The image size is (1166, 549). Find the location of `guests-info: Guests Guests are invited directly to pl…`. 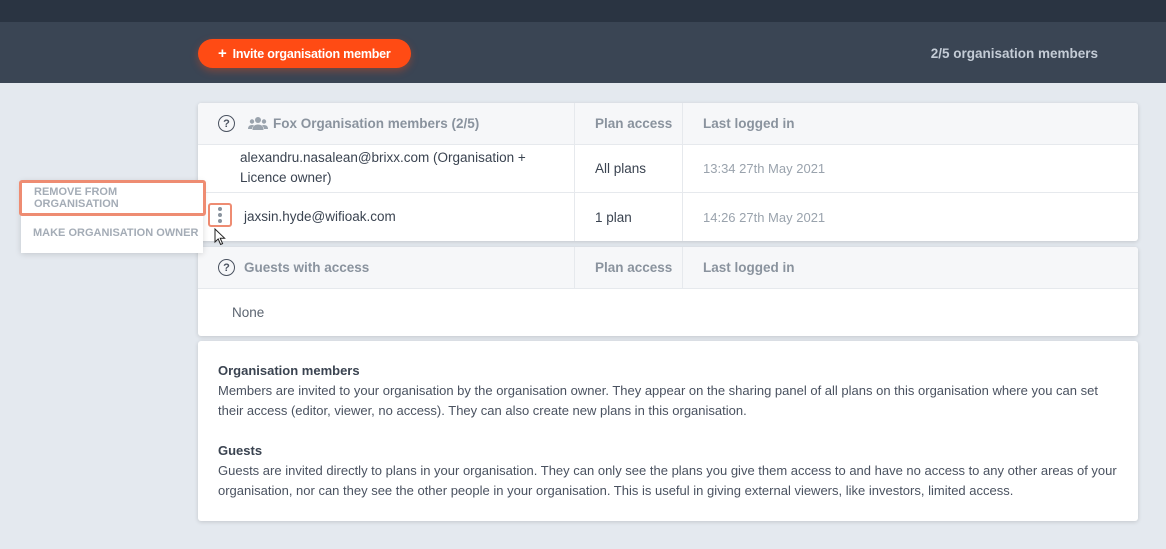

guests-info: Guests Guests are invited directly to pl… is located at coordinates (668, 471).